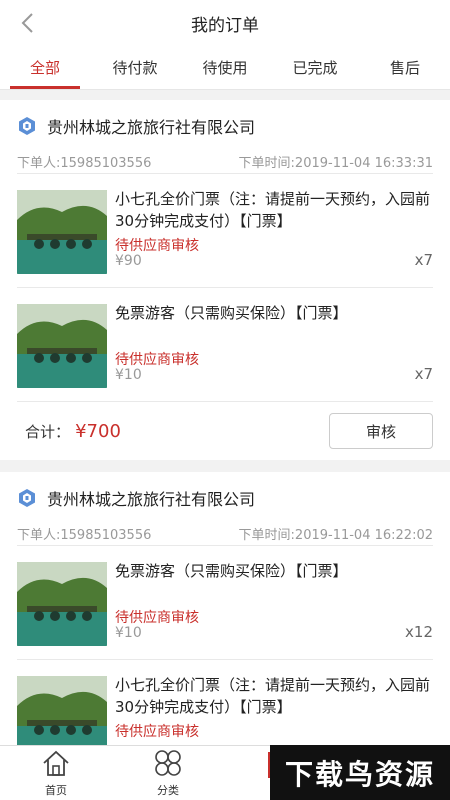 The image size is (450, 800). I want to click on item-quantity: x12, so click(419, 632).